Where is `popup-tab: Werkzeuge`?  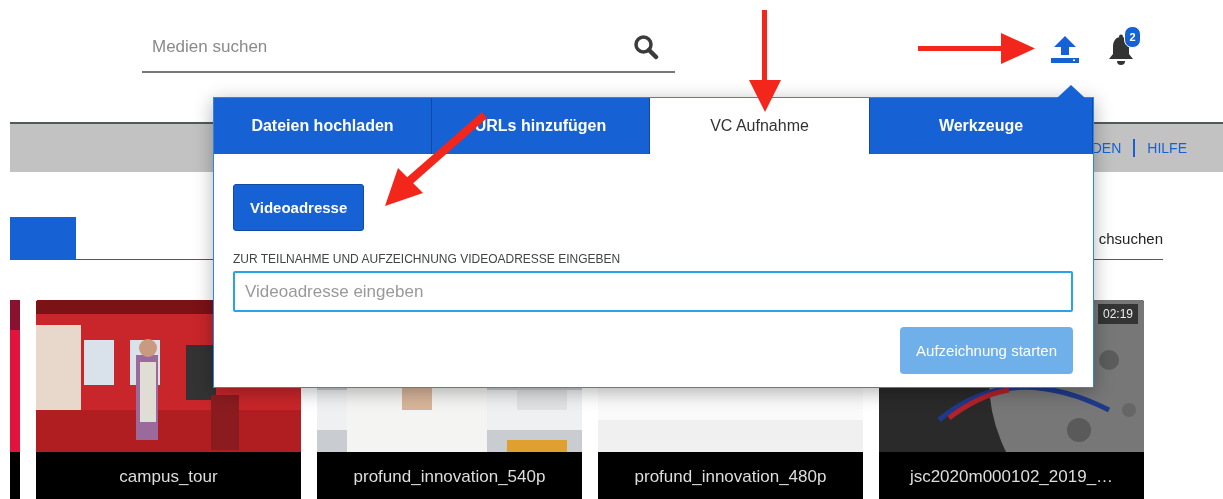
popup-tab: Werkzeuge is located at coordinates (981, 126).